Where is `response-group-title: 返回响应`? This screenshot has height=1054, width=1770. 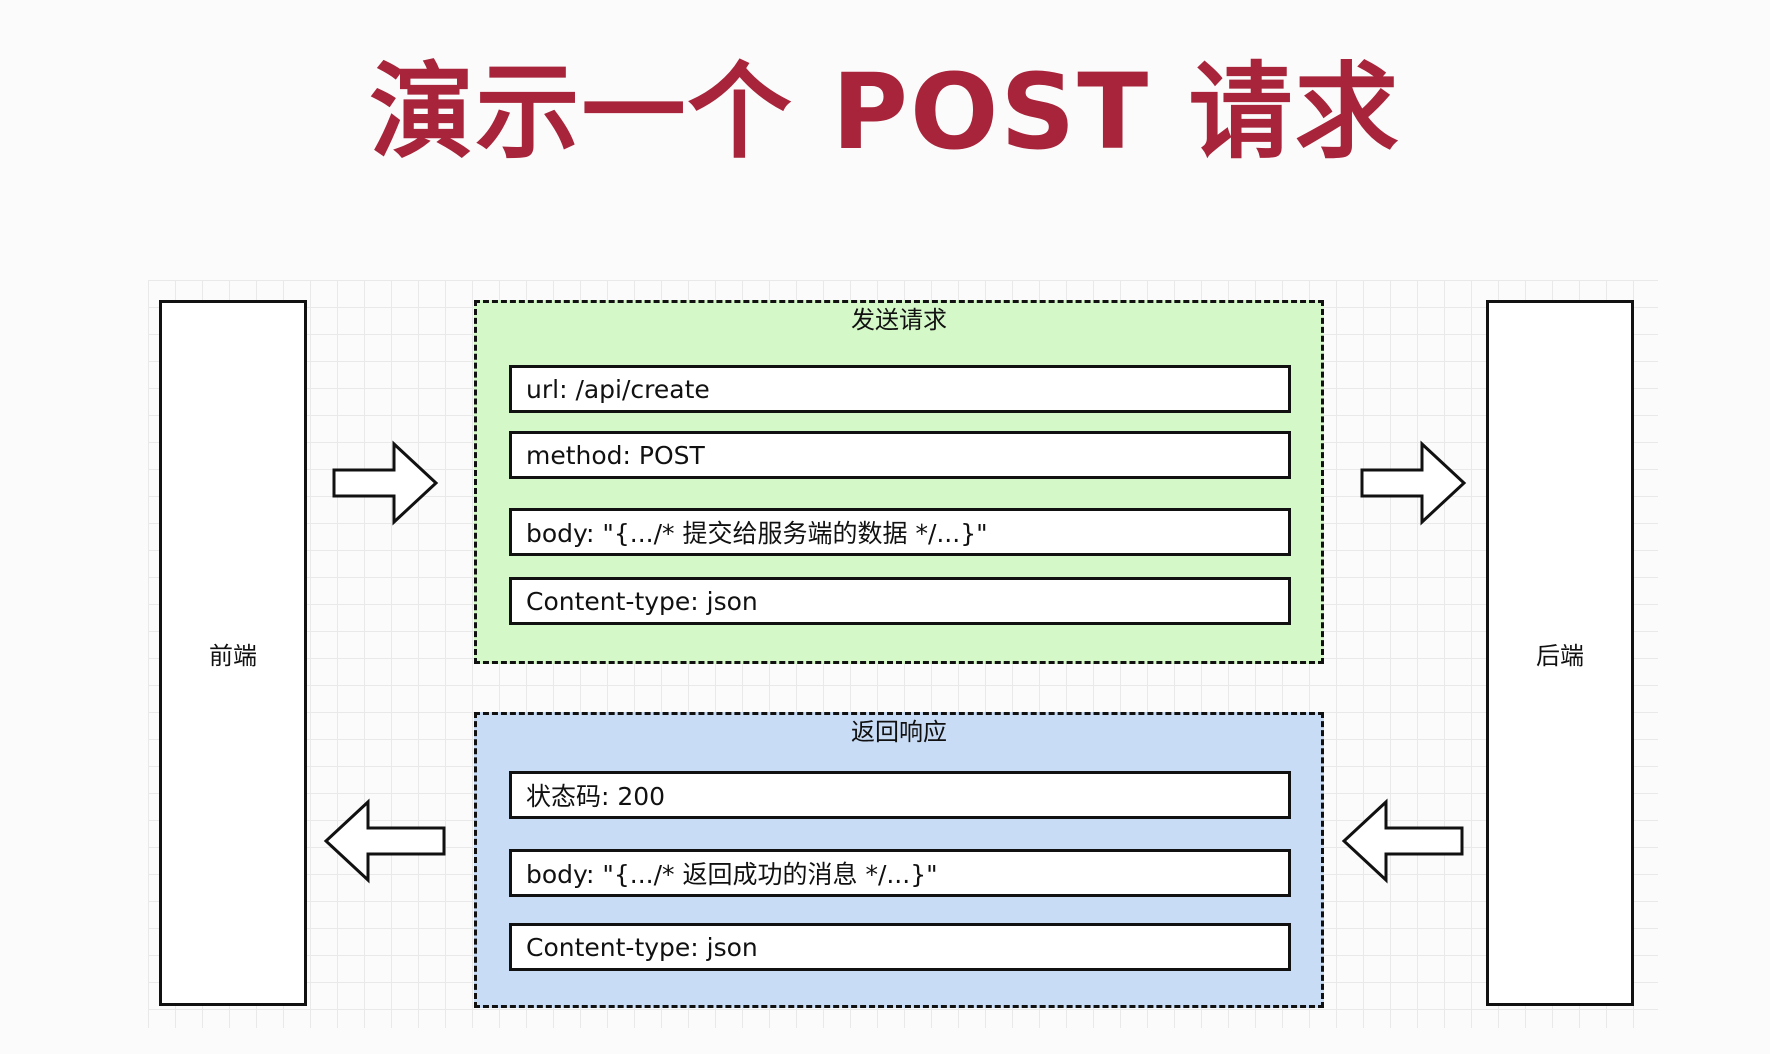 response-group-title: 返回响应 is located at coordinates (899, 732).